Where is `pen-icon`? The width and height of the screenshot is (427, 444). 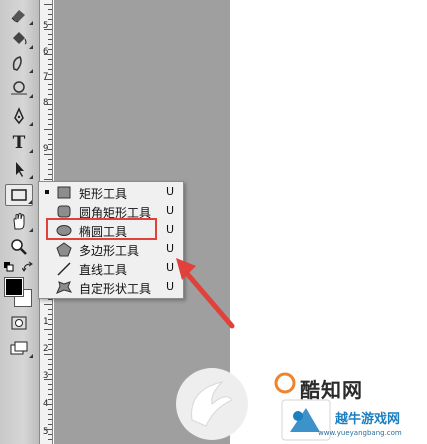
pen-icon is located at coordinates (19, 116).